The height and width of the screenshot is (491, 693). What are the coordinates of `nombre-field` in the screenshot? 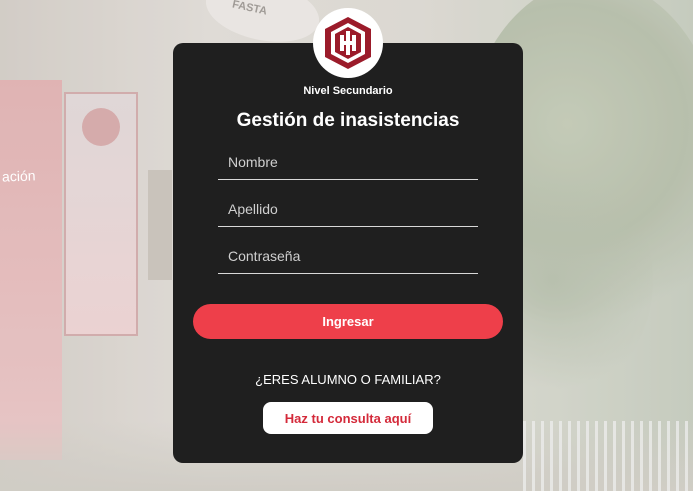 It's located at (348, 162).